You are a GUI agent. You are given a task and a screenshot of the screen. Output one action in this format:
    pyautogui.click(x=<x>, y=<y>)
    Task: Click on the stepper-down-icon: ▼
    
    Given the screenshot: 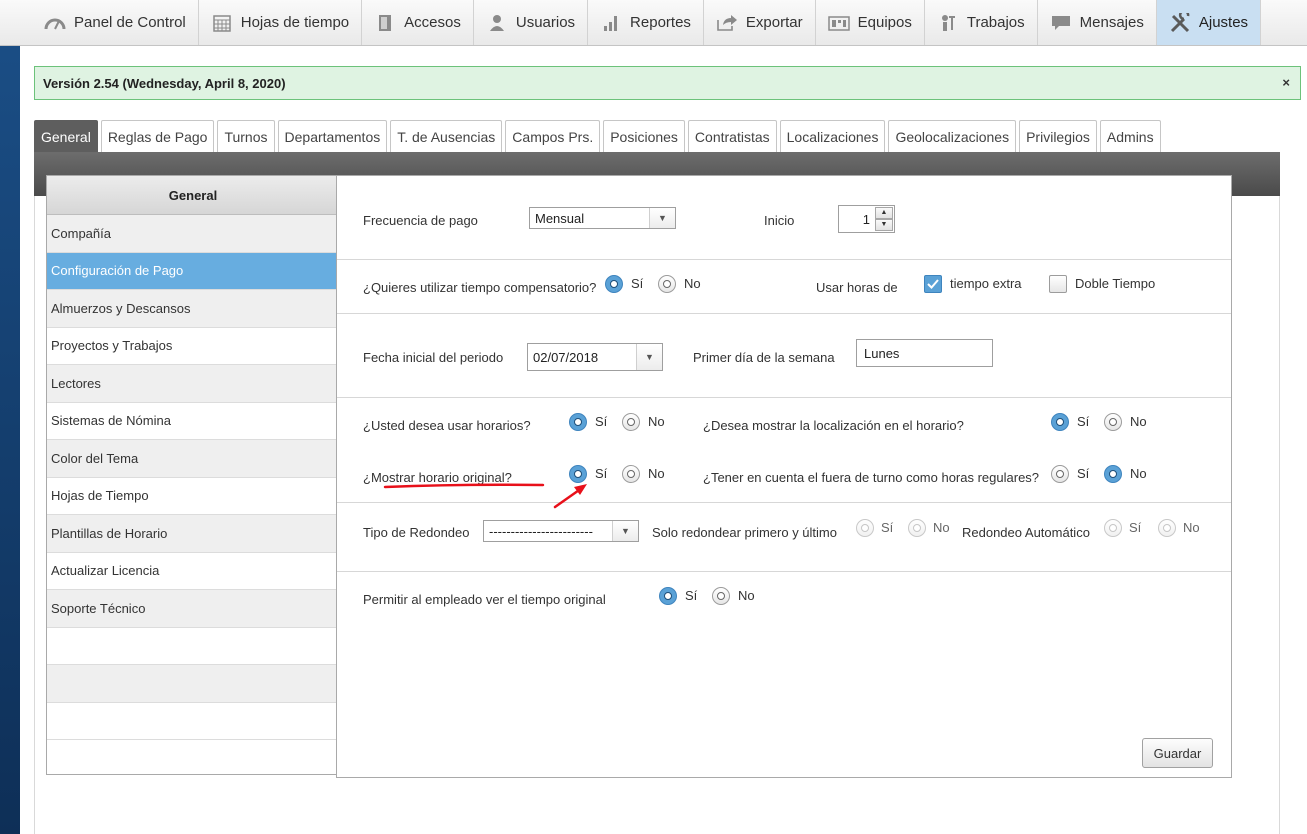 What is the action you would take?
    pyautogui.click(x=884, y=225)
    